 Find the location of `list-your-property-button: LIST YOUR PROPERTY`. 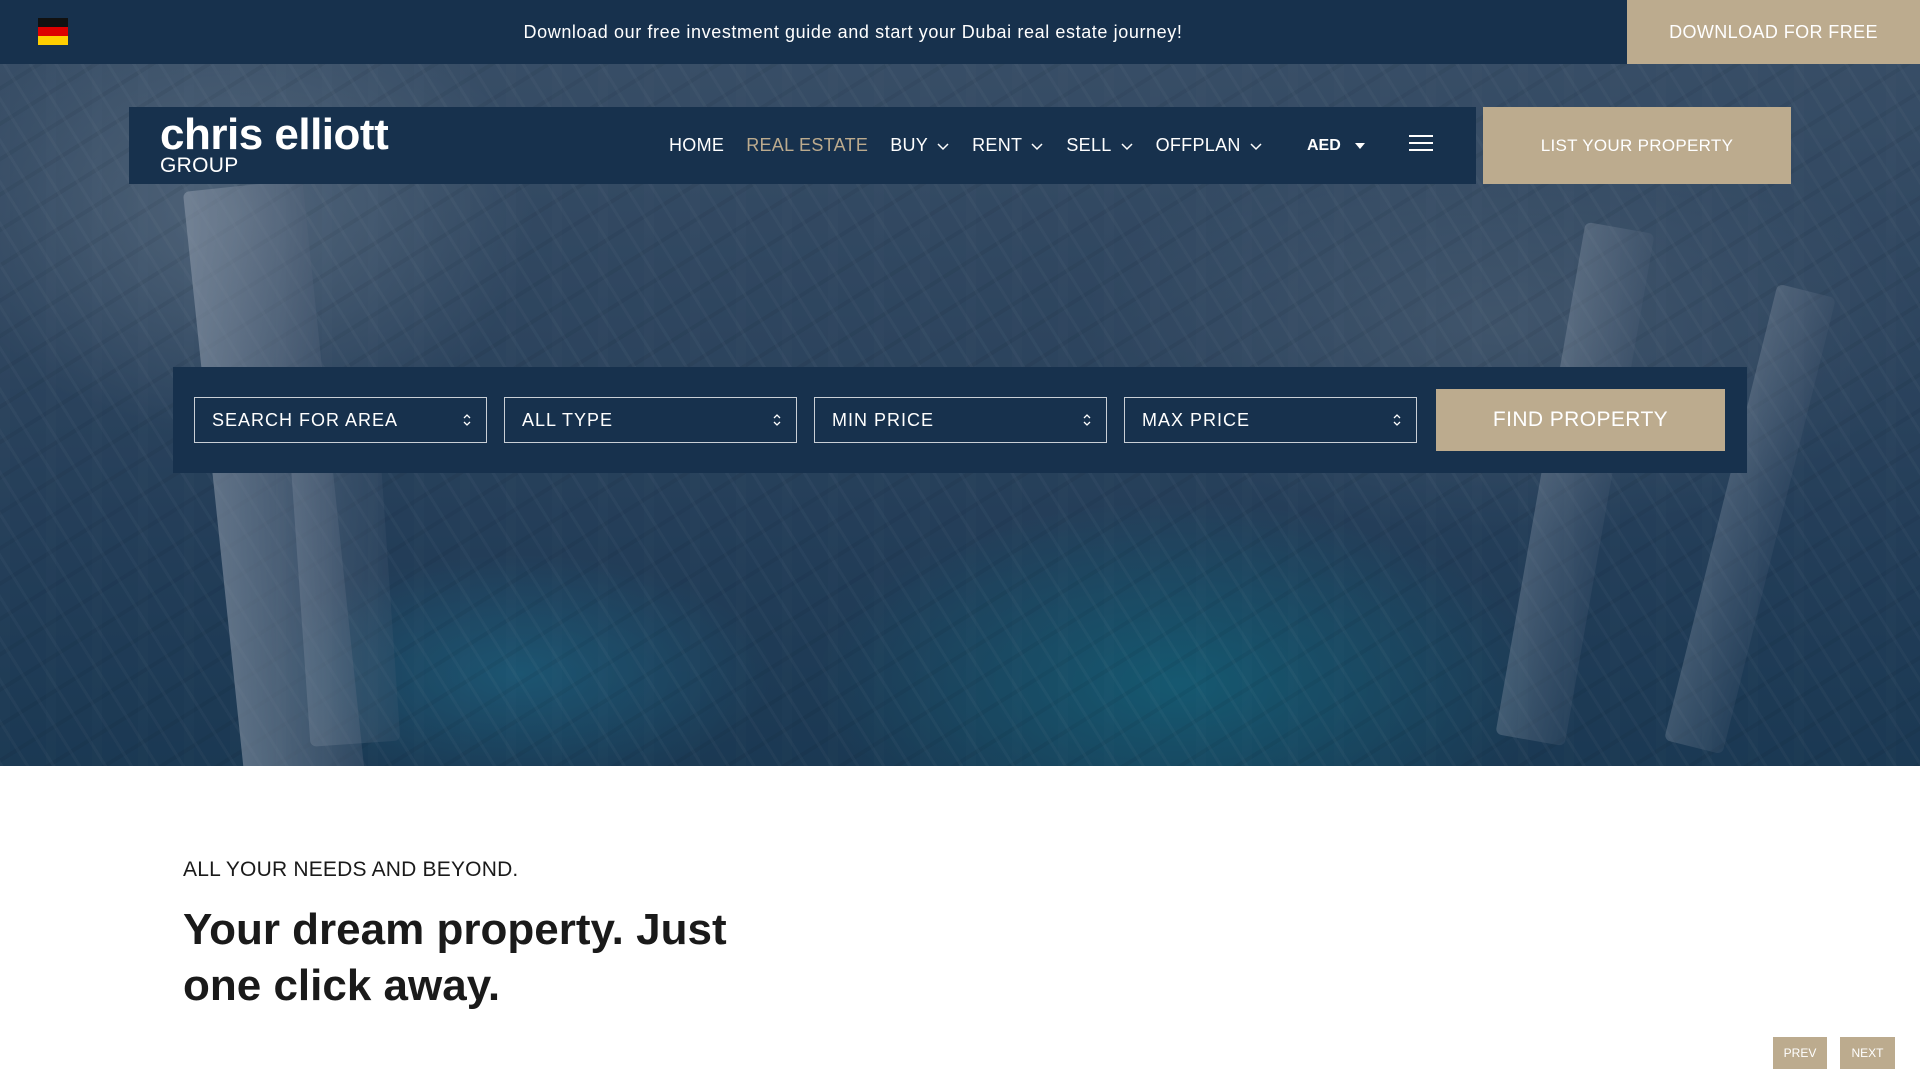

list-your-property-button: LIST YOUR PROPERTY is located at coordinates (1637, 145).